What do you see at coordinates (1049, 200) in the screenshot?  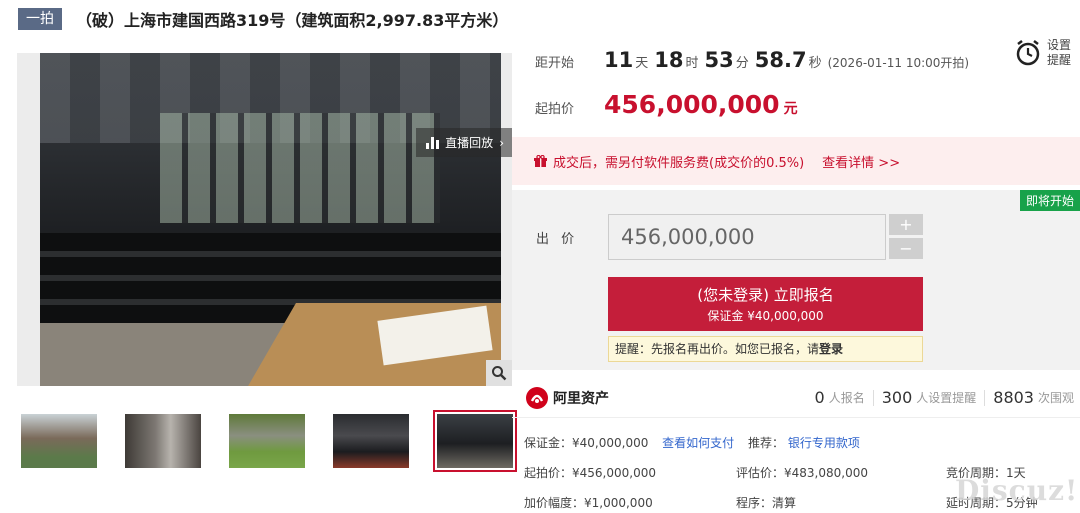 I see `status-badge: 即将开始` at bounding box center [1049, 200].